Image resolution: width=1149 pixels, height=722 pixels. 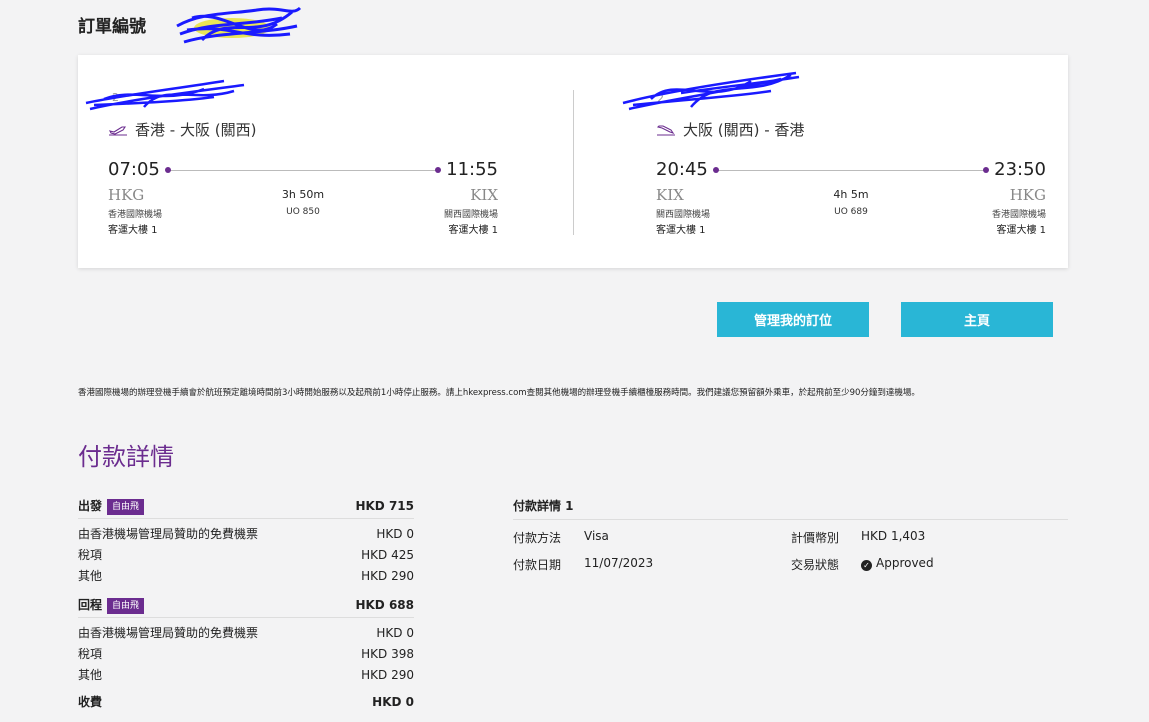 What do you see at coordinates (112, 27) in the screenshot?
I see `order-number-label: 訂單編號` at bounding box center [112, 27].